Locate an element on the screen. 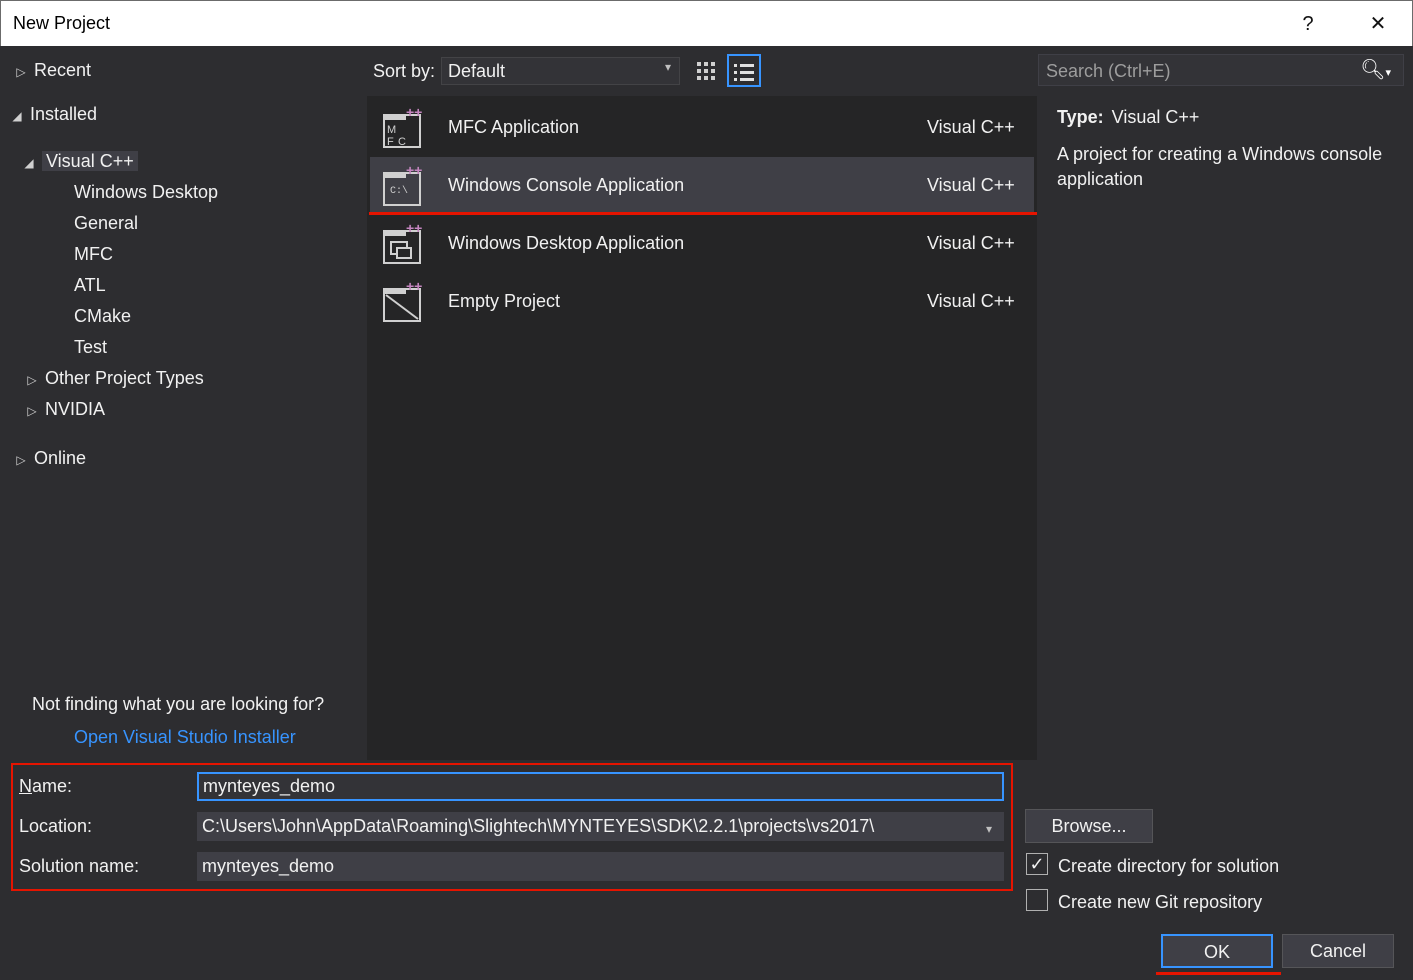 The image size is (1413, 980). tree-item-mfc: MFC is located at coordinates (93, 254).